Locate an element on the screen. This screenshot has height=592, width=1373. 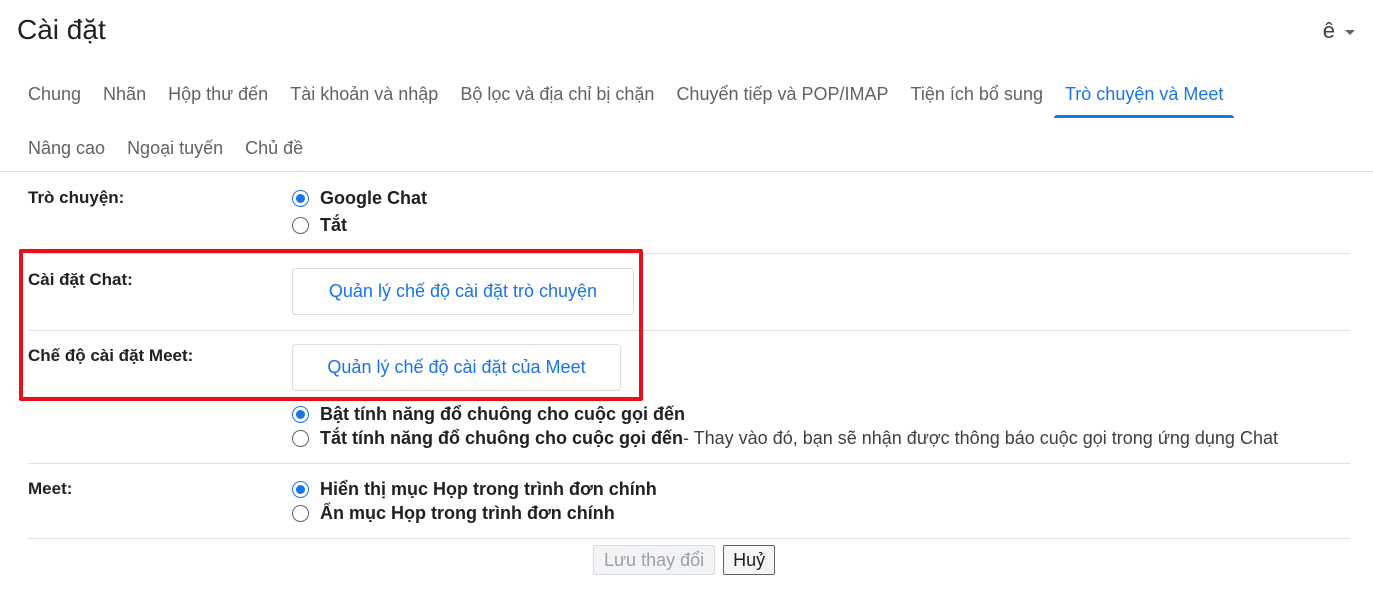
tabs-divider is located at coordinates (686, 171).